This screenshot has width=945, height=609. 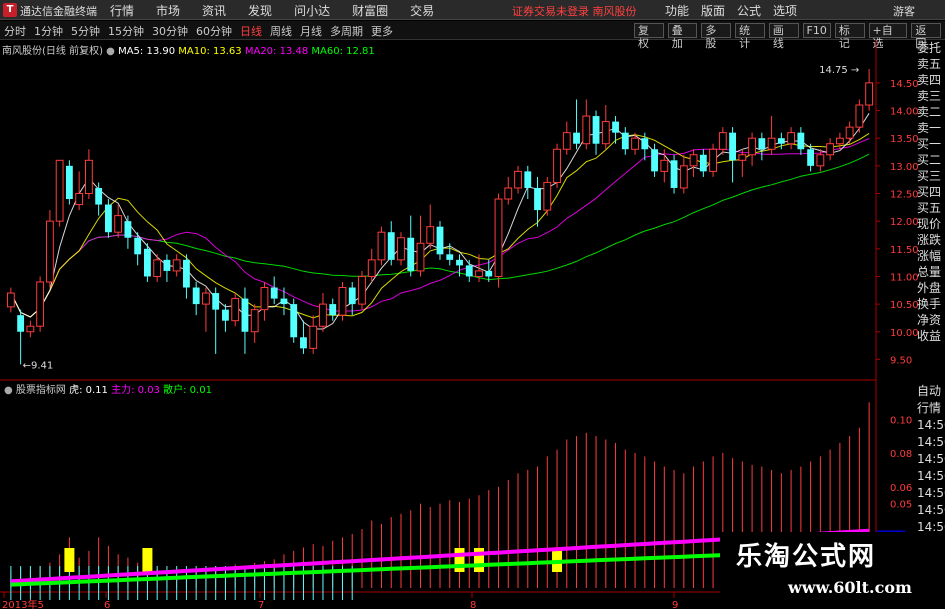 I want to click on tab-5: 60分钟, so click(x=214, y=31).